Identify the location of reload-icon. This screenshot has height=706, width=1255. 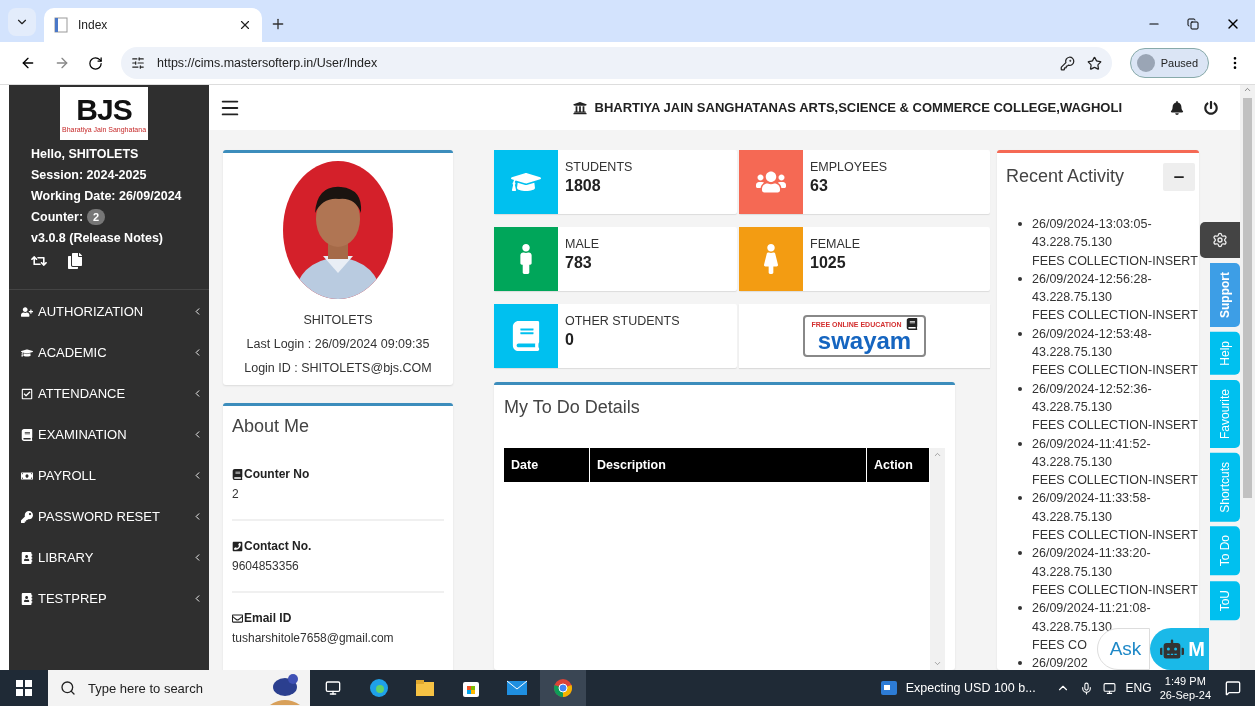
(95, 63).